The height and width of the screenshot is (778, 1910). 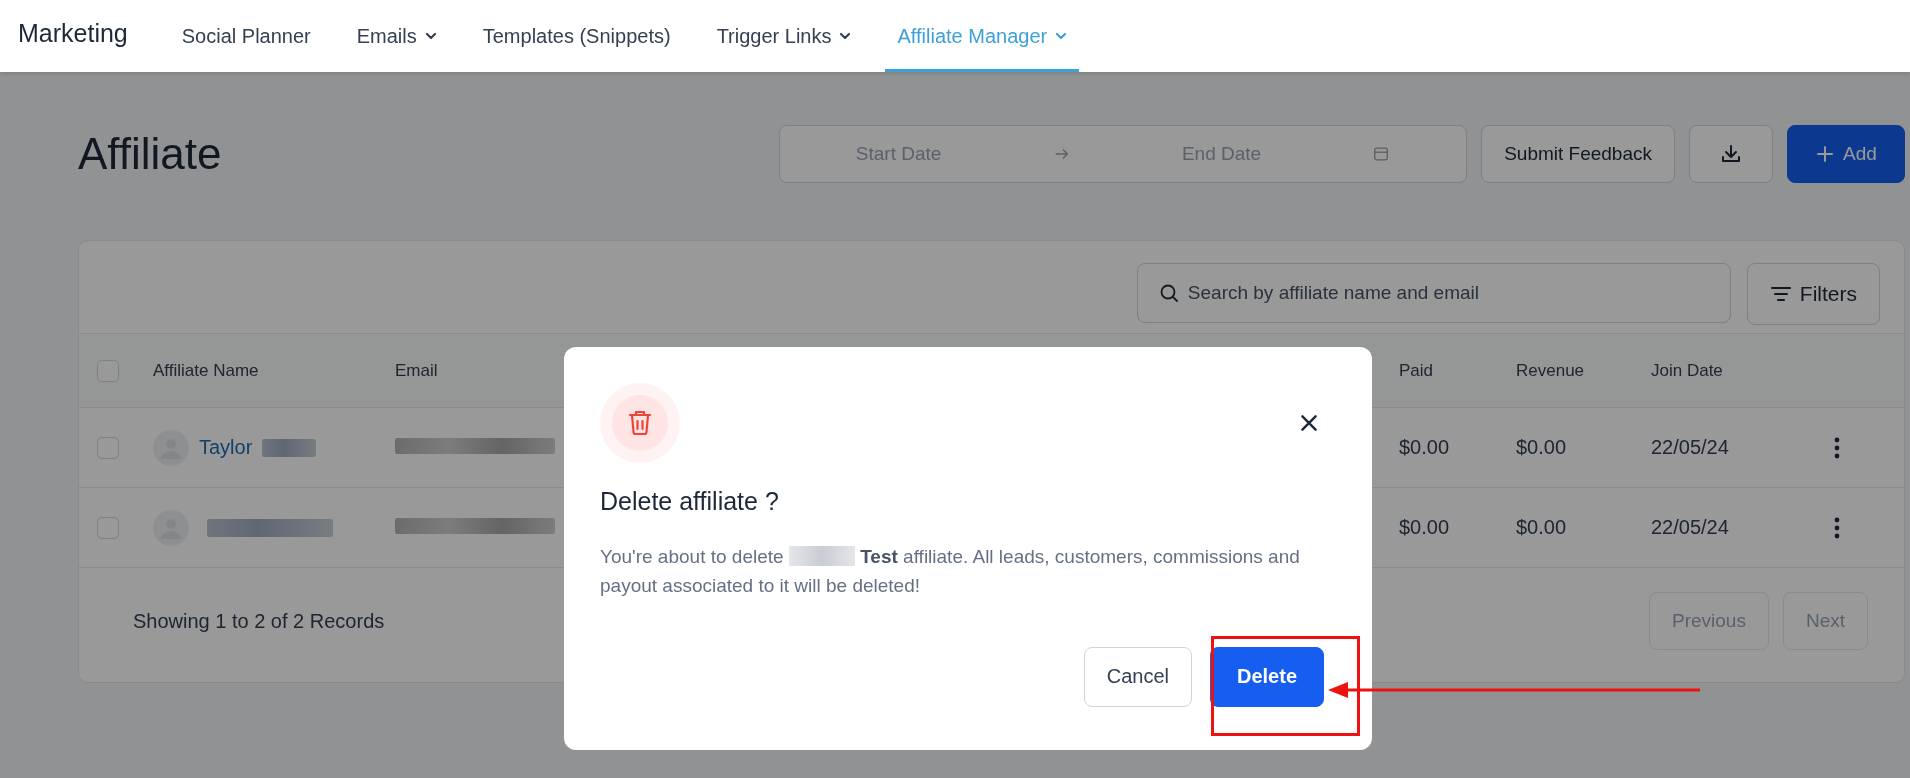 I want to click on nav-tab: Trigger Links, so click(x=784, y=37).